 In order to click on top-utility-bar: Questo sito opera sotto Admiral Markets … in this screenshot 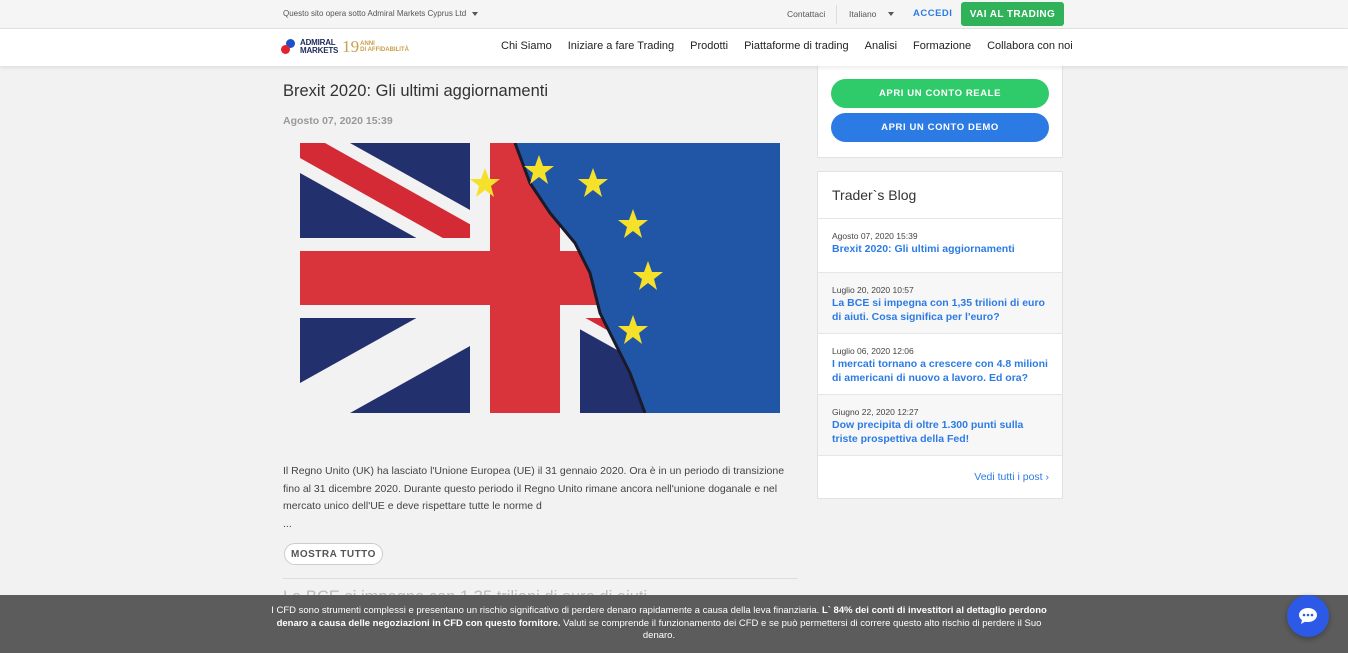, I will do `click(674, 14)`.